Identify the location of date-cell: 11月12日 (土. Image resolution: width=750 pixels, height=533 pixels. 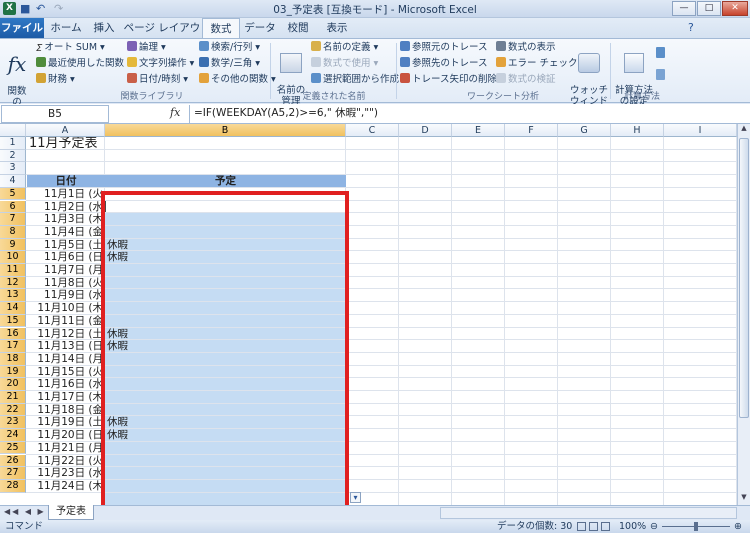
(66, 334).